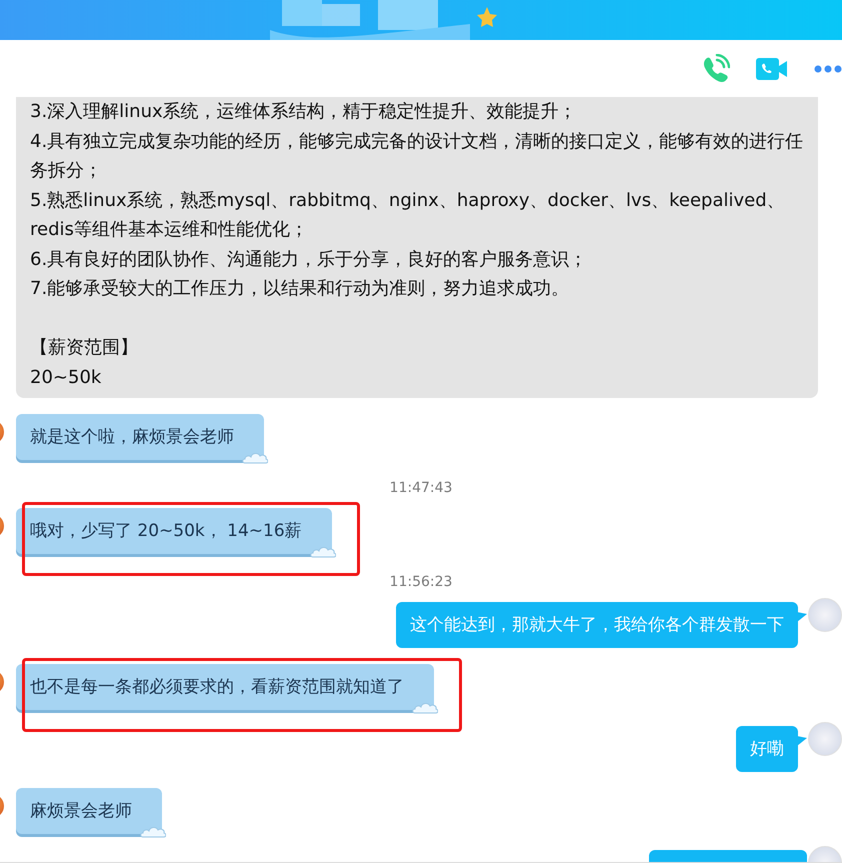 Image resolution: width=842 pixels, height=863 pixels. What do you see at coordinates (66, 378) in the screenshot?
I see `description-line: 20~50k` at bounding box center [66, 378].